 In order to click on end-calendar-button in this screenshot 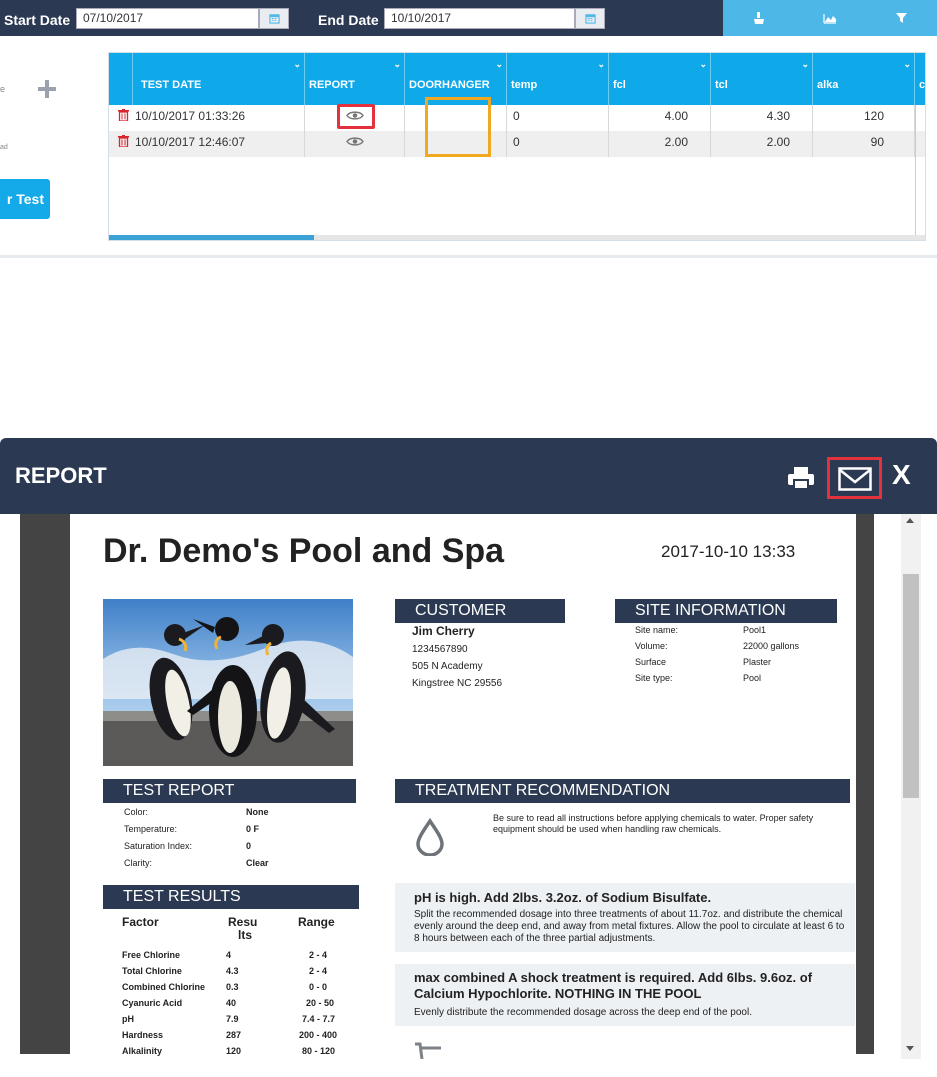, I will do `click(590, 18)`.